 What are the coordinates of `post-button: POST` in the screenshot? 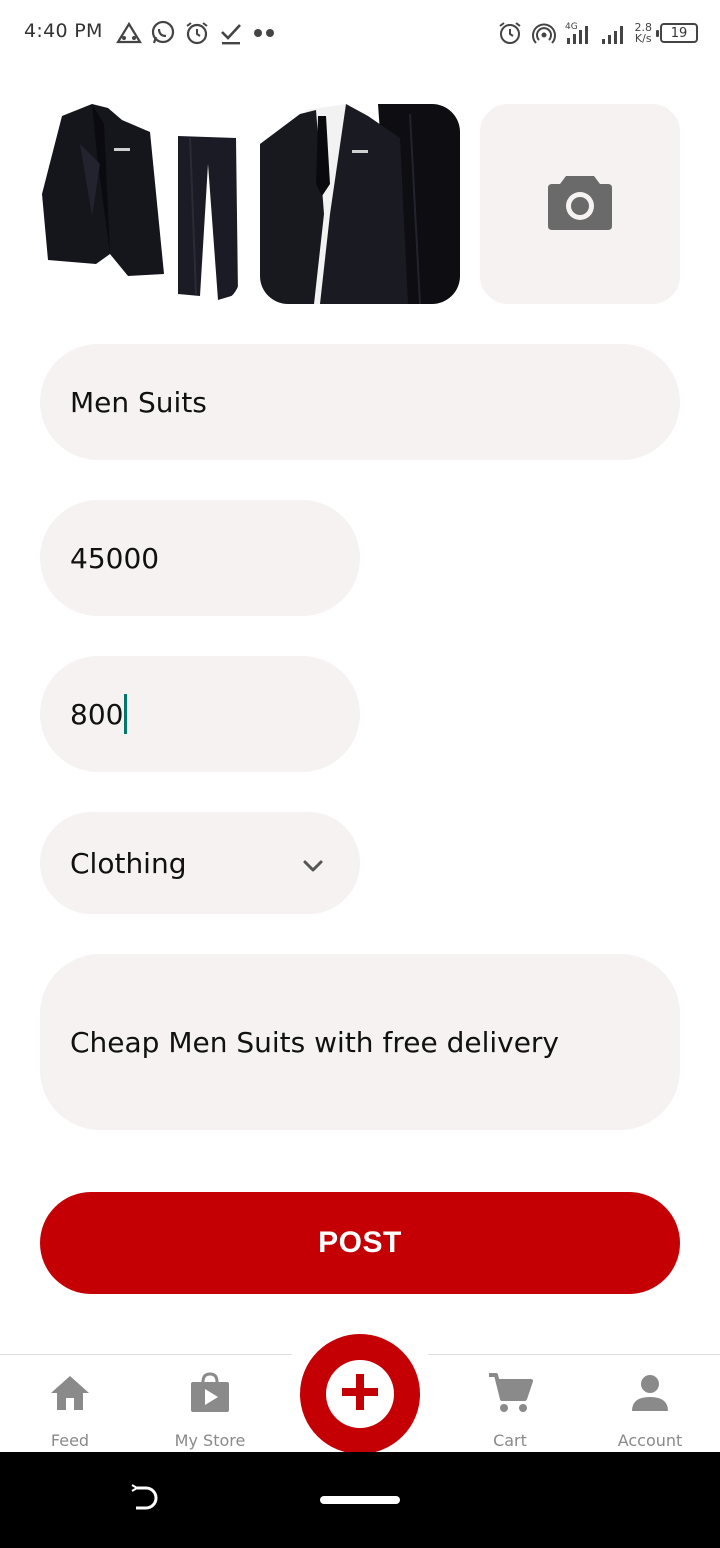 It's located at (360, 1243).